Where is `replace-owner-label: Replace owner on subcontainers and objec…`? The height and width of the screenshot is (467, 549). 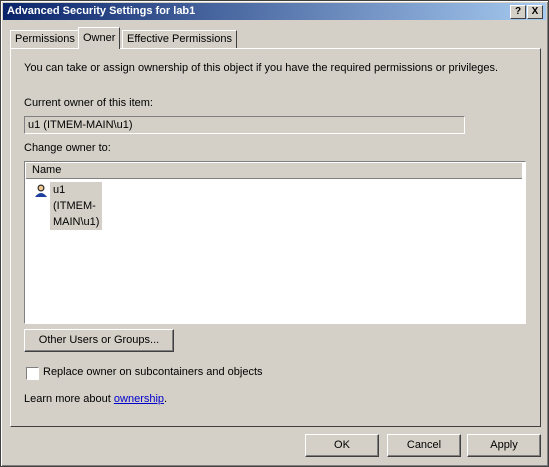 replace-owner-label: Replace owner on subcontainers and objec… is located at coordinates (153, 372).